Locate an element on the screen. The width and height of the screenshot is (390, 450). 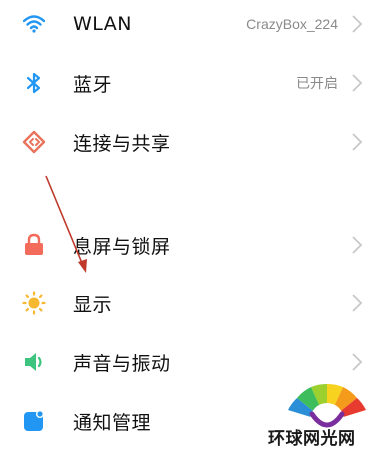
settings-item-label: 息屏与锁屏 is located at coordinates (122, 246).